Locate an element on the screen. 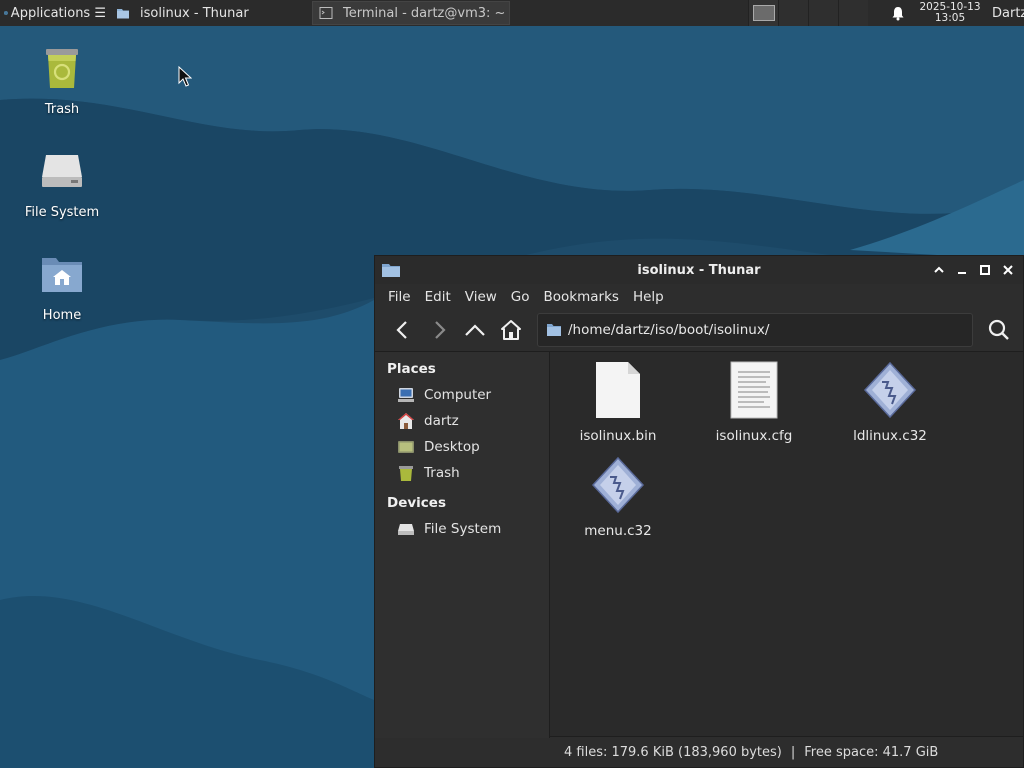 The height and width of the screenshot is (768, 1024). file-name: isolinux.bin is located at coordinates (618, 436).